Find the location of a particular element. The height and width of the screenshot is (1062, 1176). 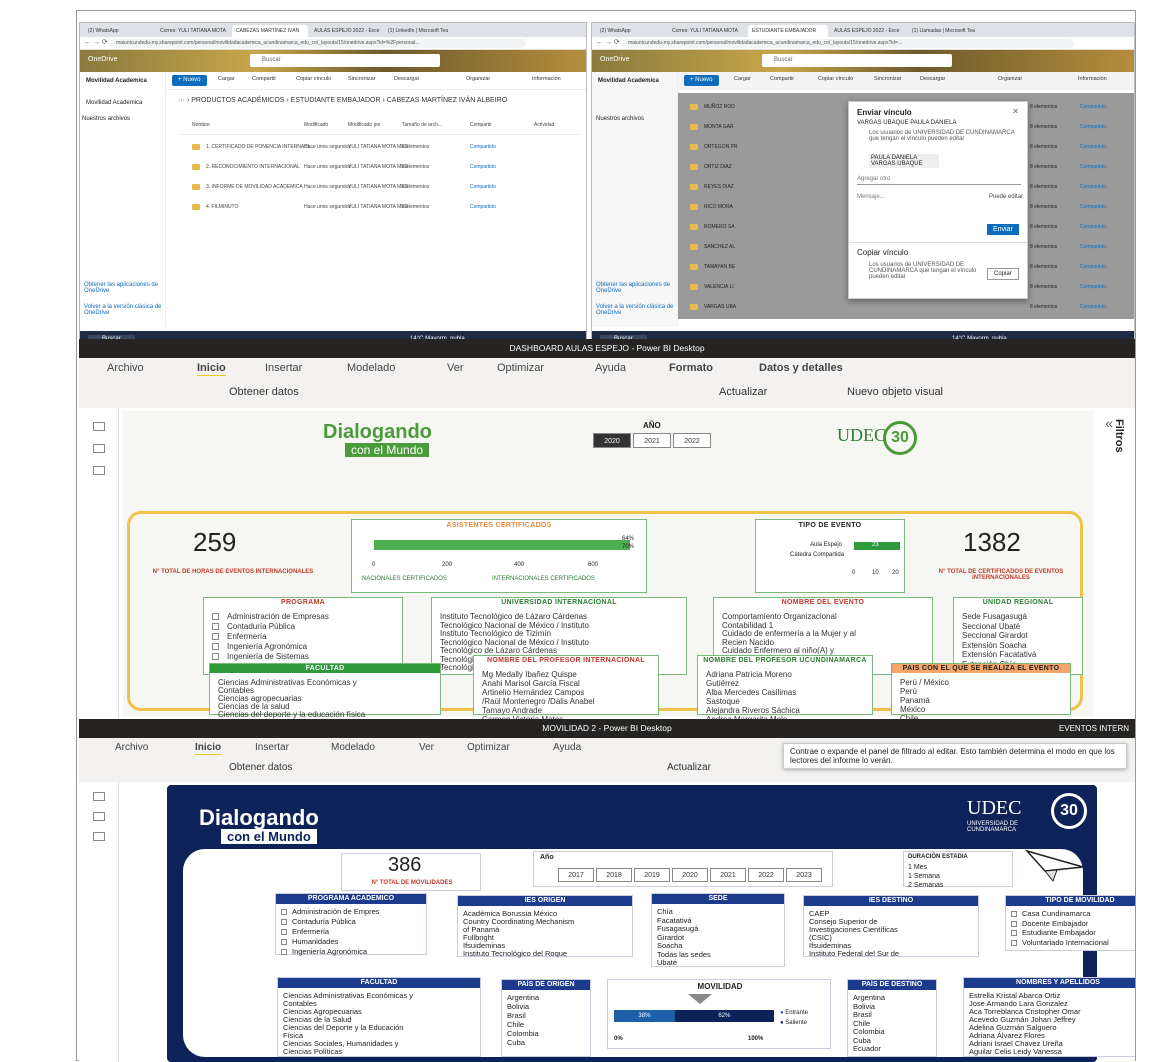

list-item: Tamayo Andrade is located at coordinates (512, 710).